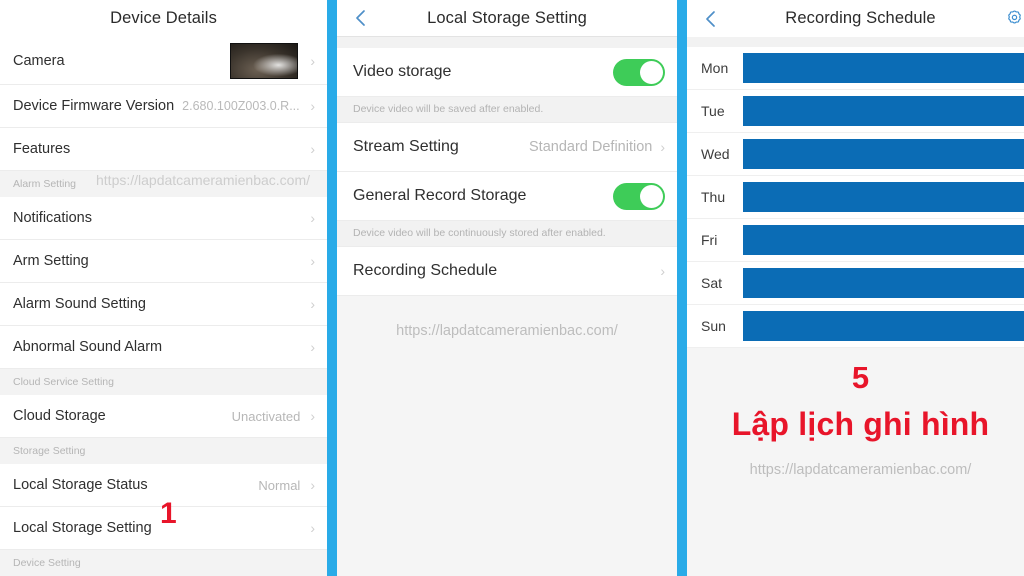 The image size is (1024, 576). I want to click on list-item-features: Features ›, so click(163, 149).